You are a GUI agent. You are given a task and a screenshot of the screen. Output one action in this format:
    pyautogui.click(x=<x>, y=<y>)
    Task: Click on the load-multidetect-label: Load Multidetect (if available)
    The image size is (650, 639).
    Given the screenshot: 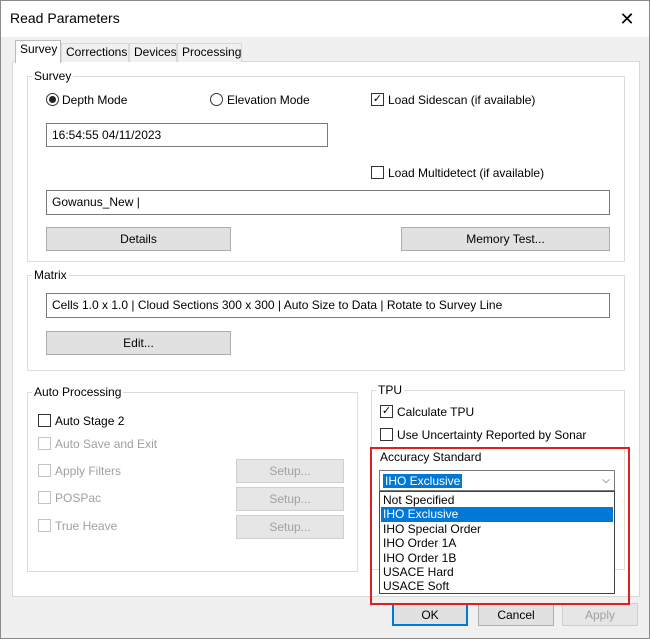 What is the action you would take?
    pyautogui.click(x=466, y=173)
    